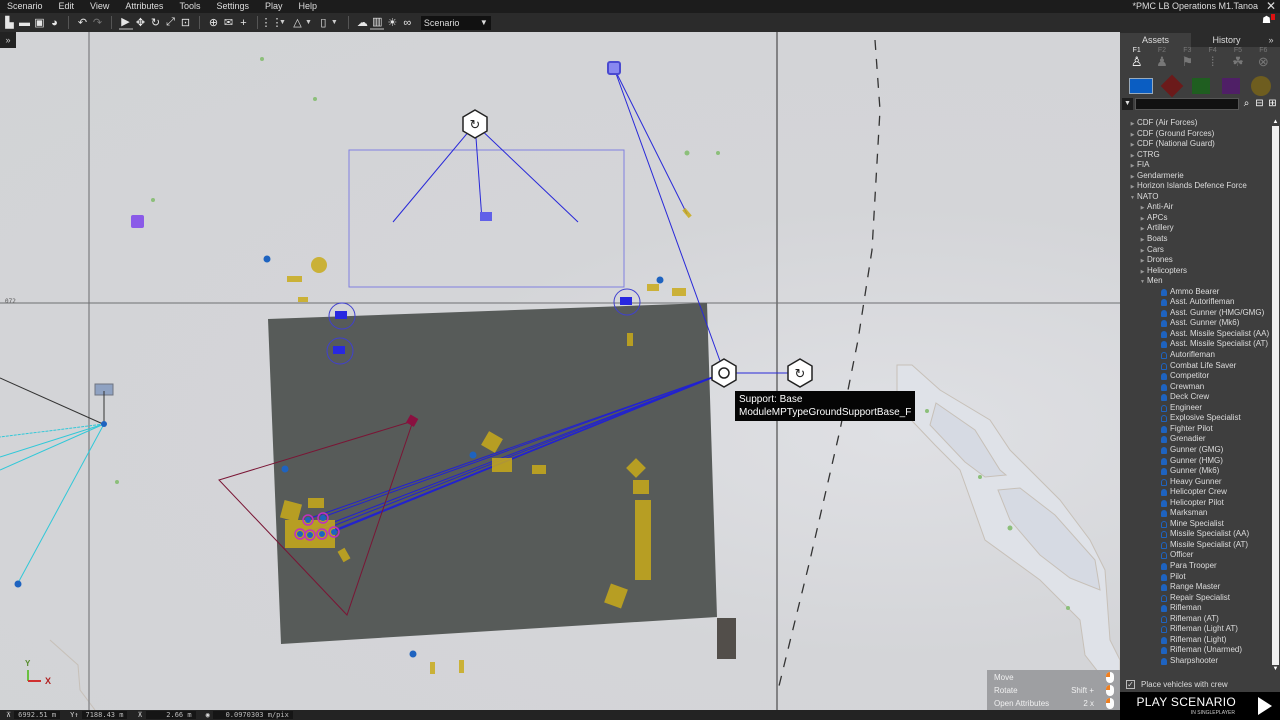 The height and width of the screenshot is (720, 1280). What do you see at coordinates (25, 23) in the screenshot?
I see `open-folder-icon: ▬` at bounding box center [25, 23].